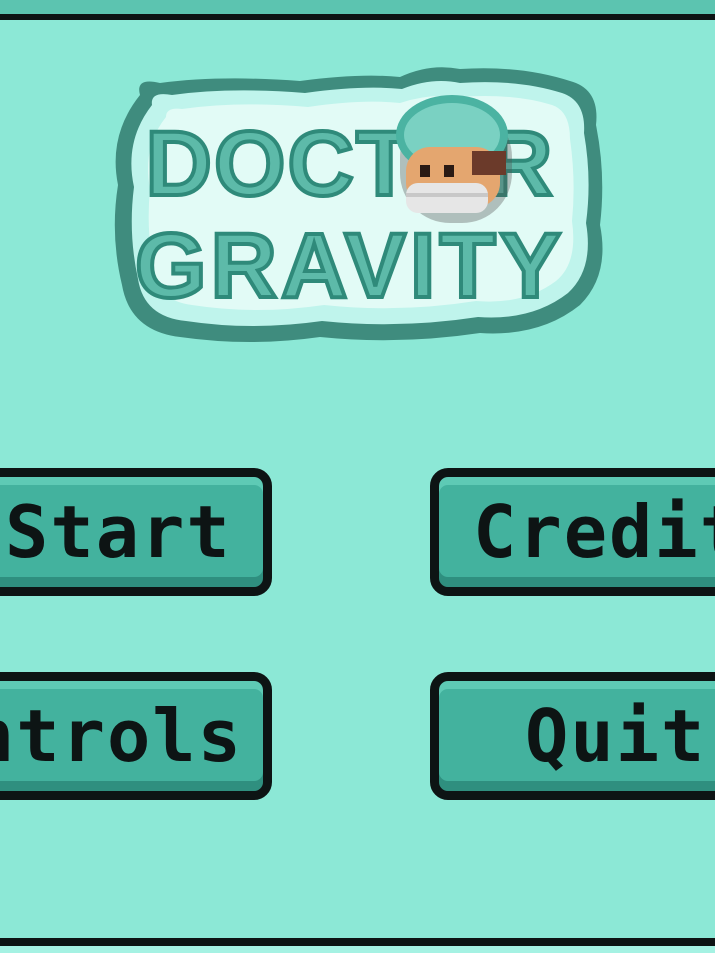 Image resolution: width=715 pixels, height=953 pixels. I want to click on start-button: Start, so click(136, 532).